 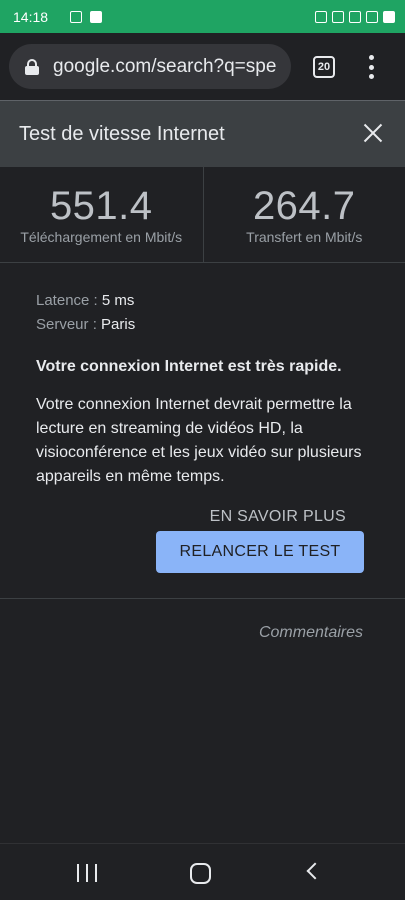 I want to click on download-value: 551.4, so click(x=101, y=206).